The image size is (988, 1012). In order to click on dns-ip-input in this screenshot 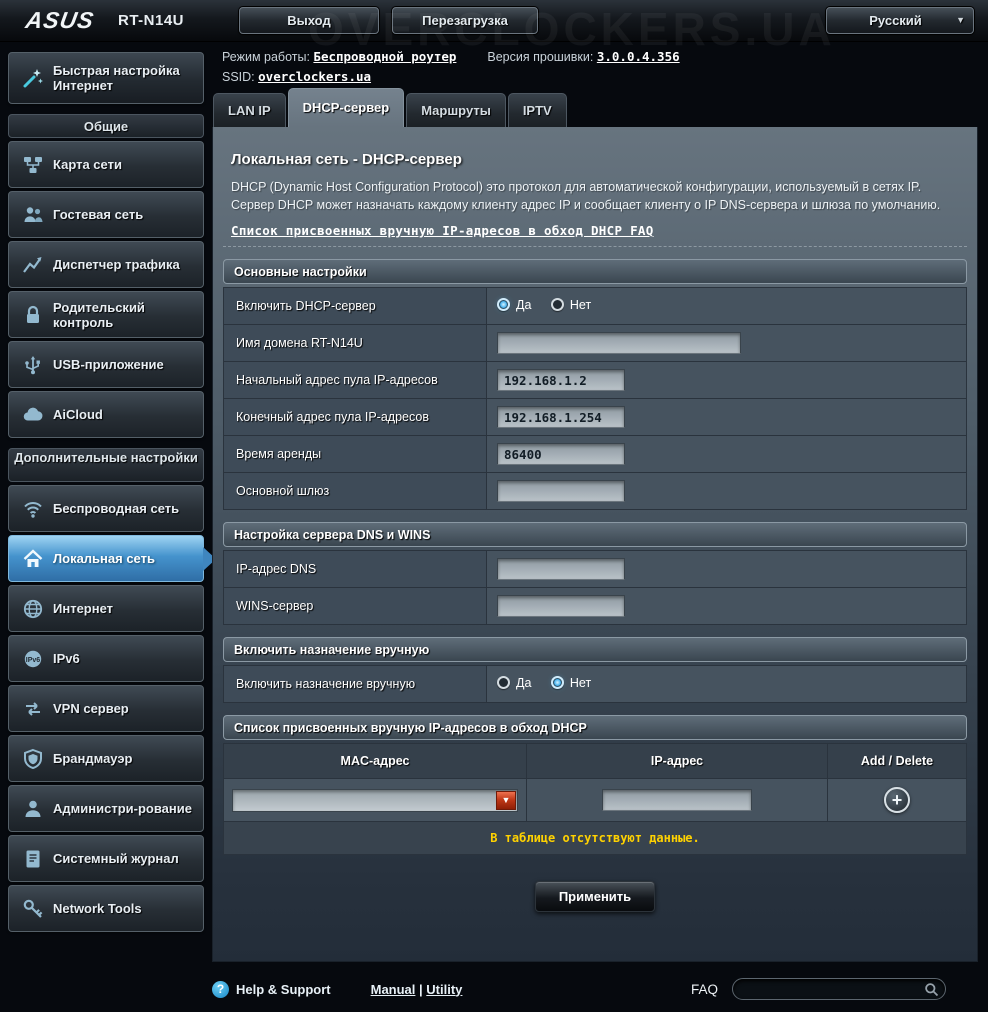, I will do `click(561, 569)`.